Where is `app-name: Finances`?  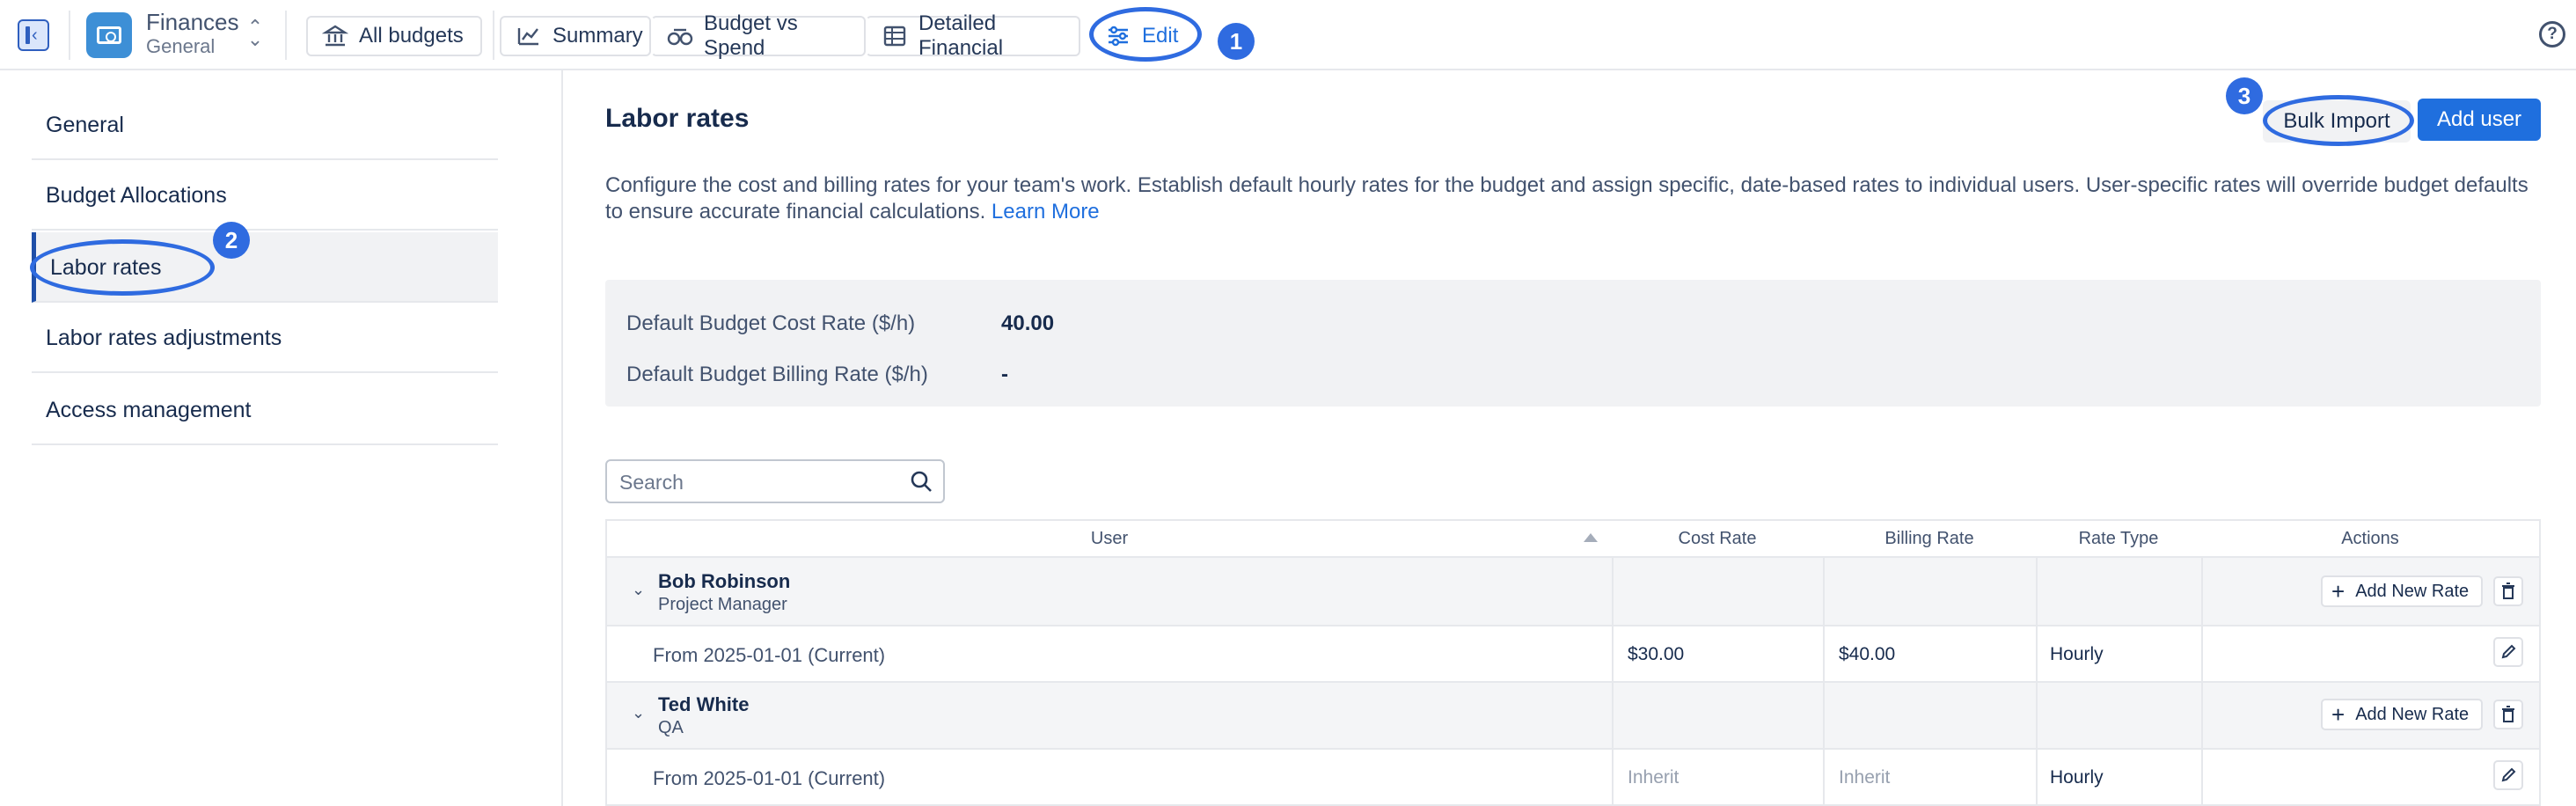 app-name: Finances is located at coordinates (192, 22).